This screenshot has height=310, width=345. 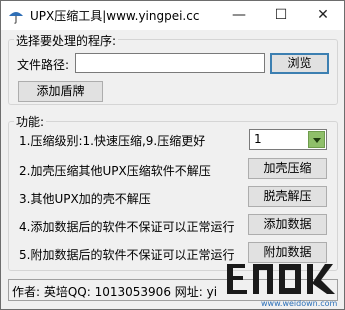 I want to click on file-path-label: 文件路径:, so click(x=43, y=65).